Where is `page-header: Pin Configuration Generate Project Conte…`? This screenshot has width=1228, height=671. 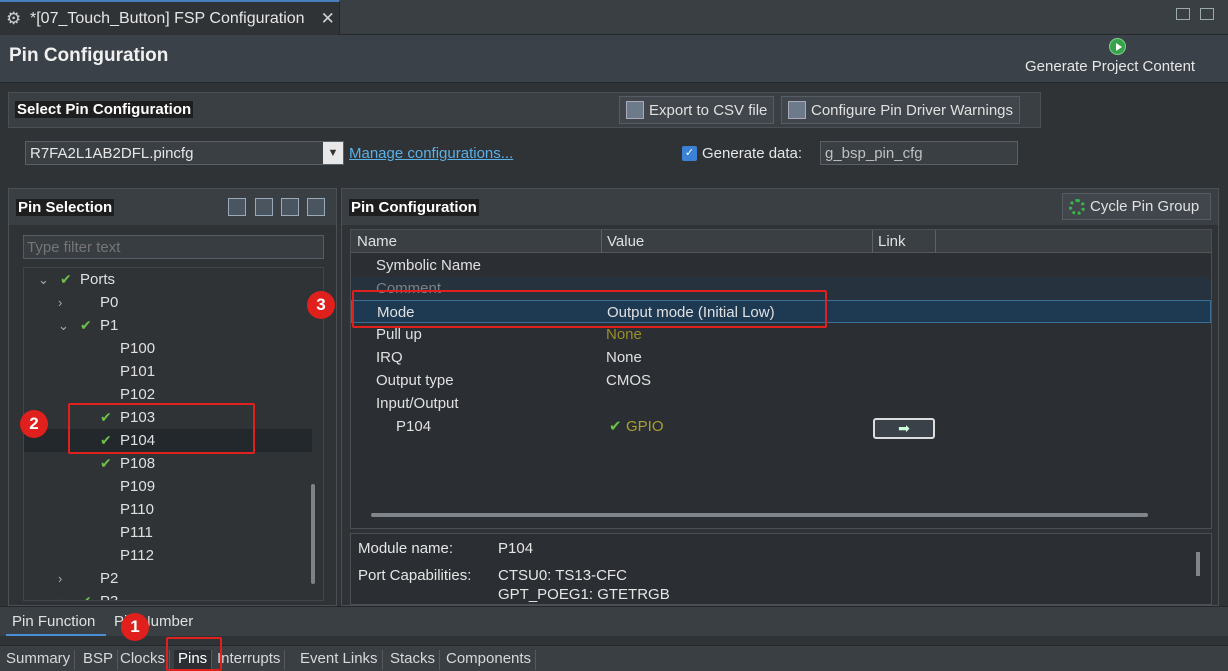
page-header: Pin Configuration Generate Project Conte… is located at coordinates (614, 59).